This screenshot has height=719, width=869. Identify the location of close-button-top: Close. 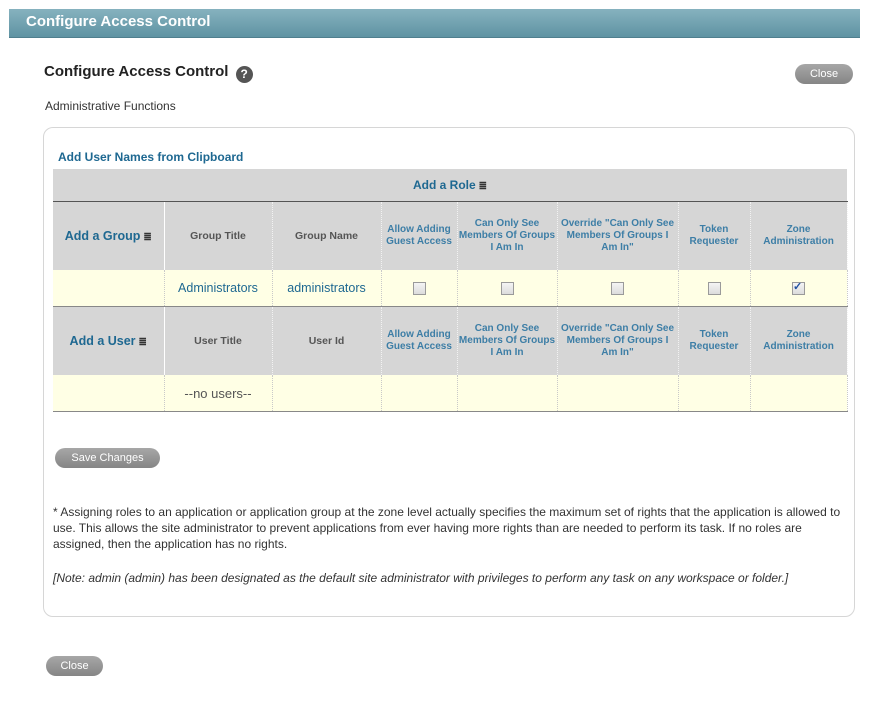
(824, 74).